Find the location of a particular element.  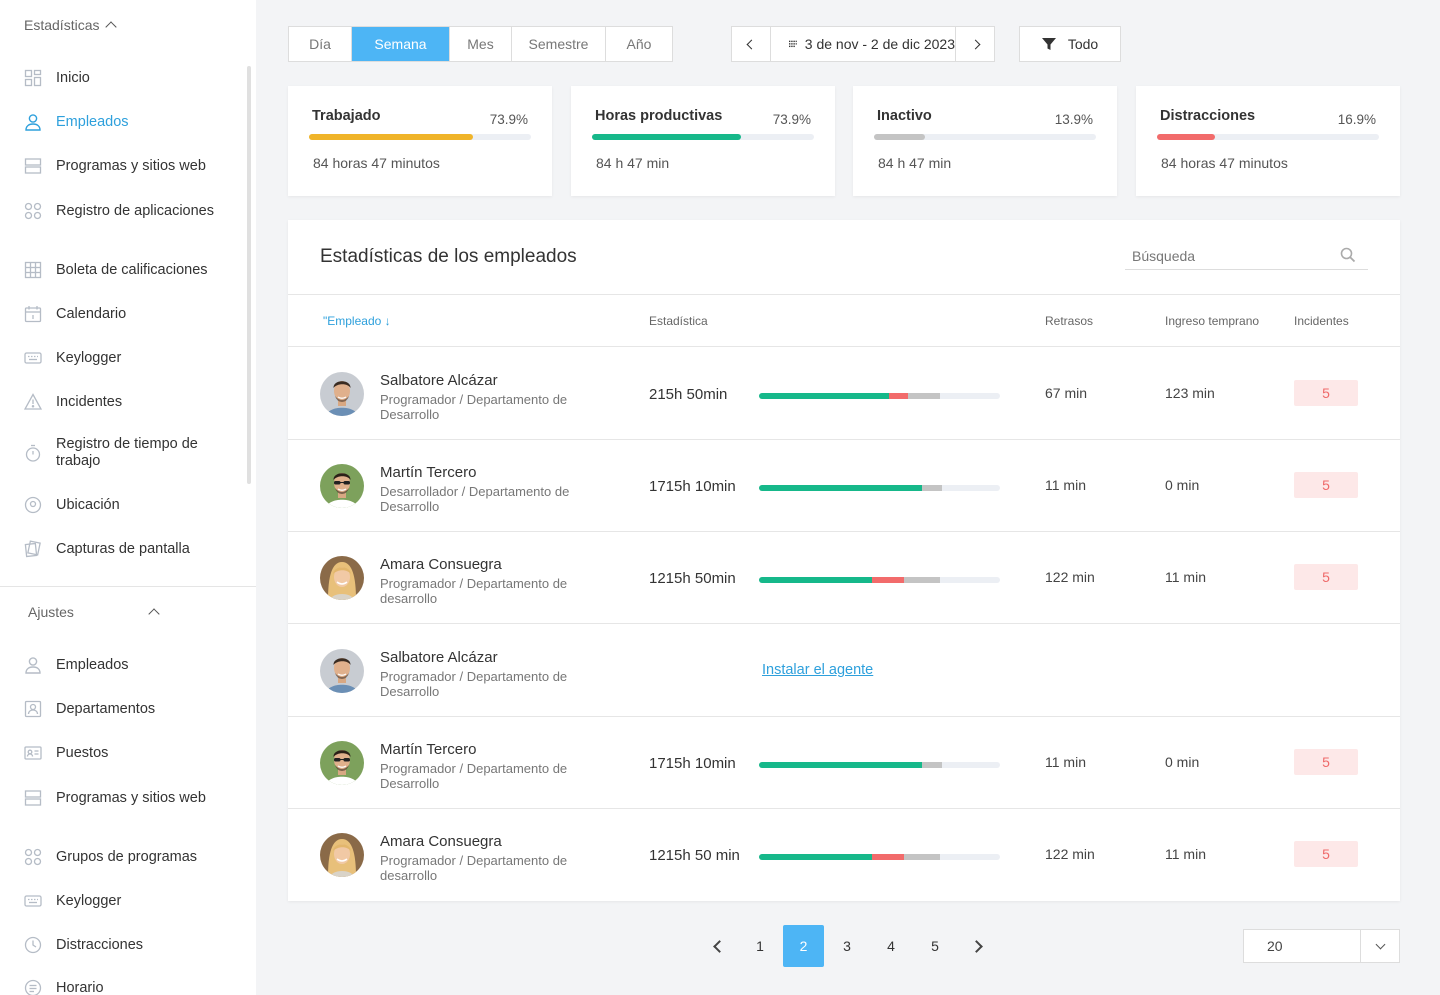

period-tab: Semestre is located at coordinates (559, 44).